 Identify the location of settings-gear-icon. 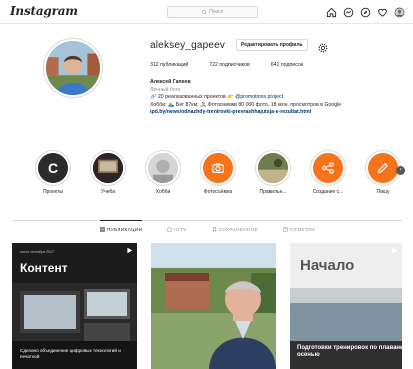
(323, 46).